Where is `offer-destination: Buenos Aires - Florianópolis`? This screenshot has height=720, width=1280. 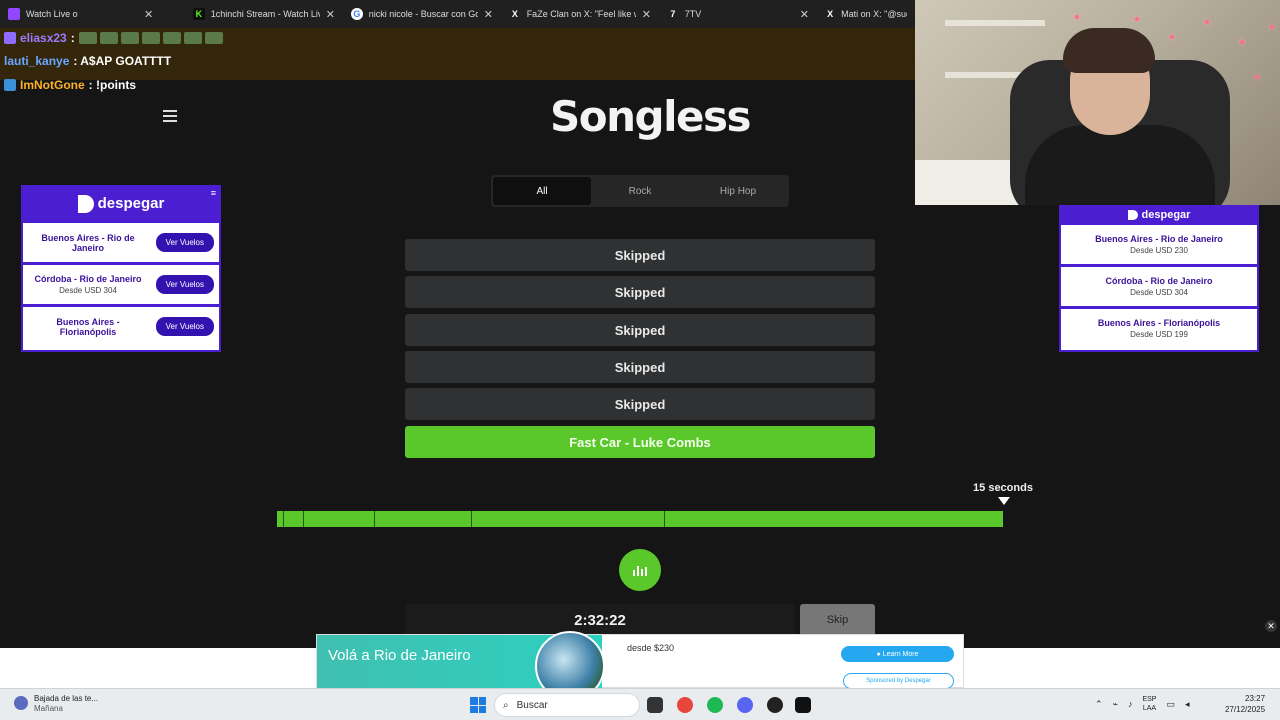
offer-destination: Buenos Aires - Florianópolis is located at coordinates (88, 326).